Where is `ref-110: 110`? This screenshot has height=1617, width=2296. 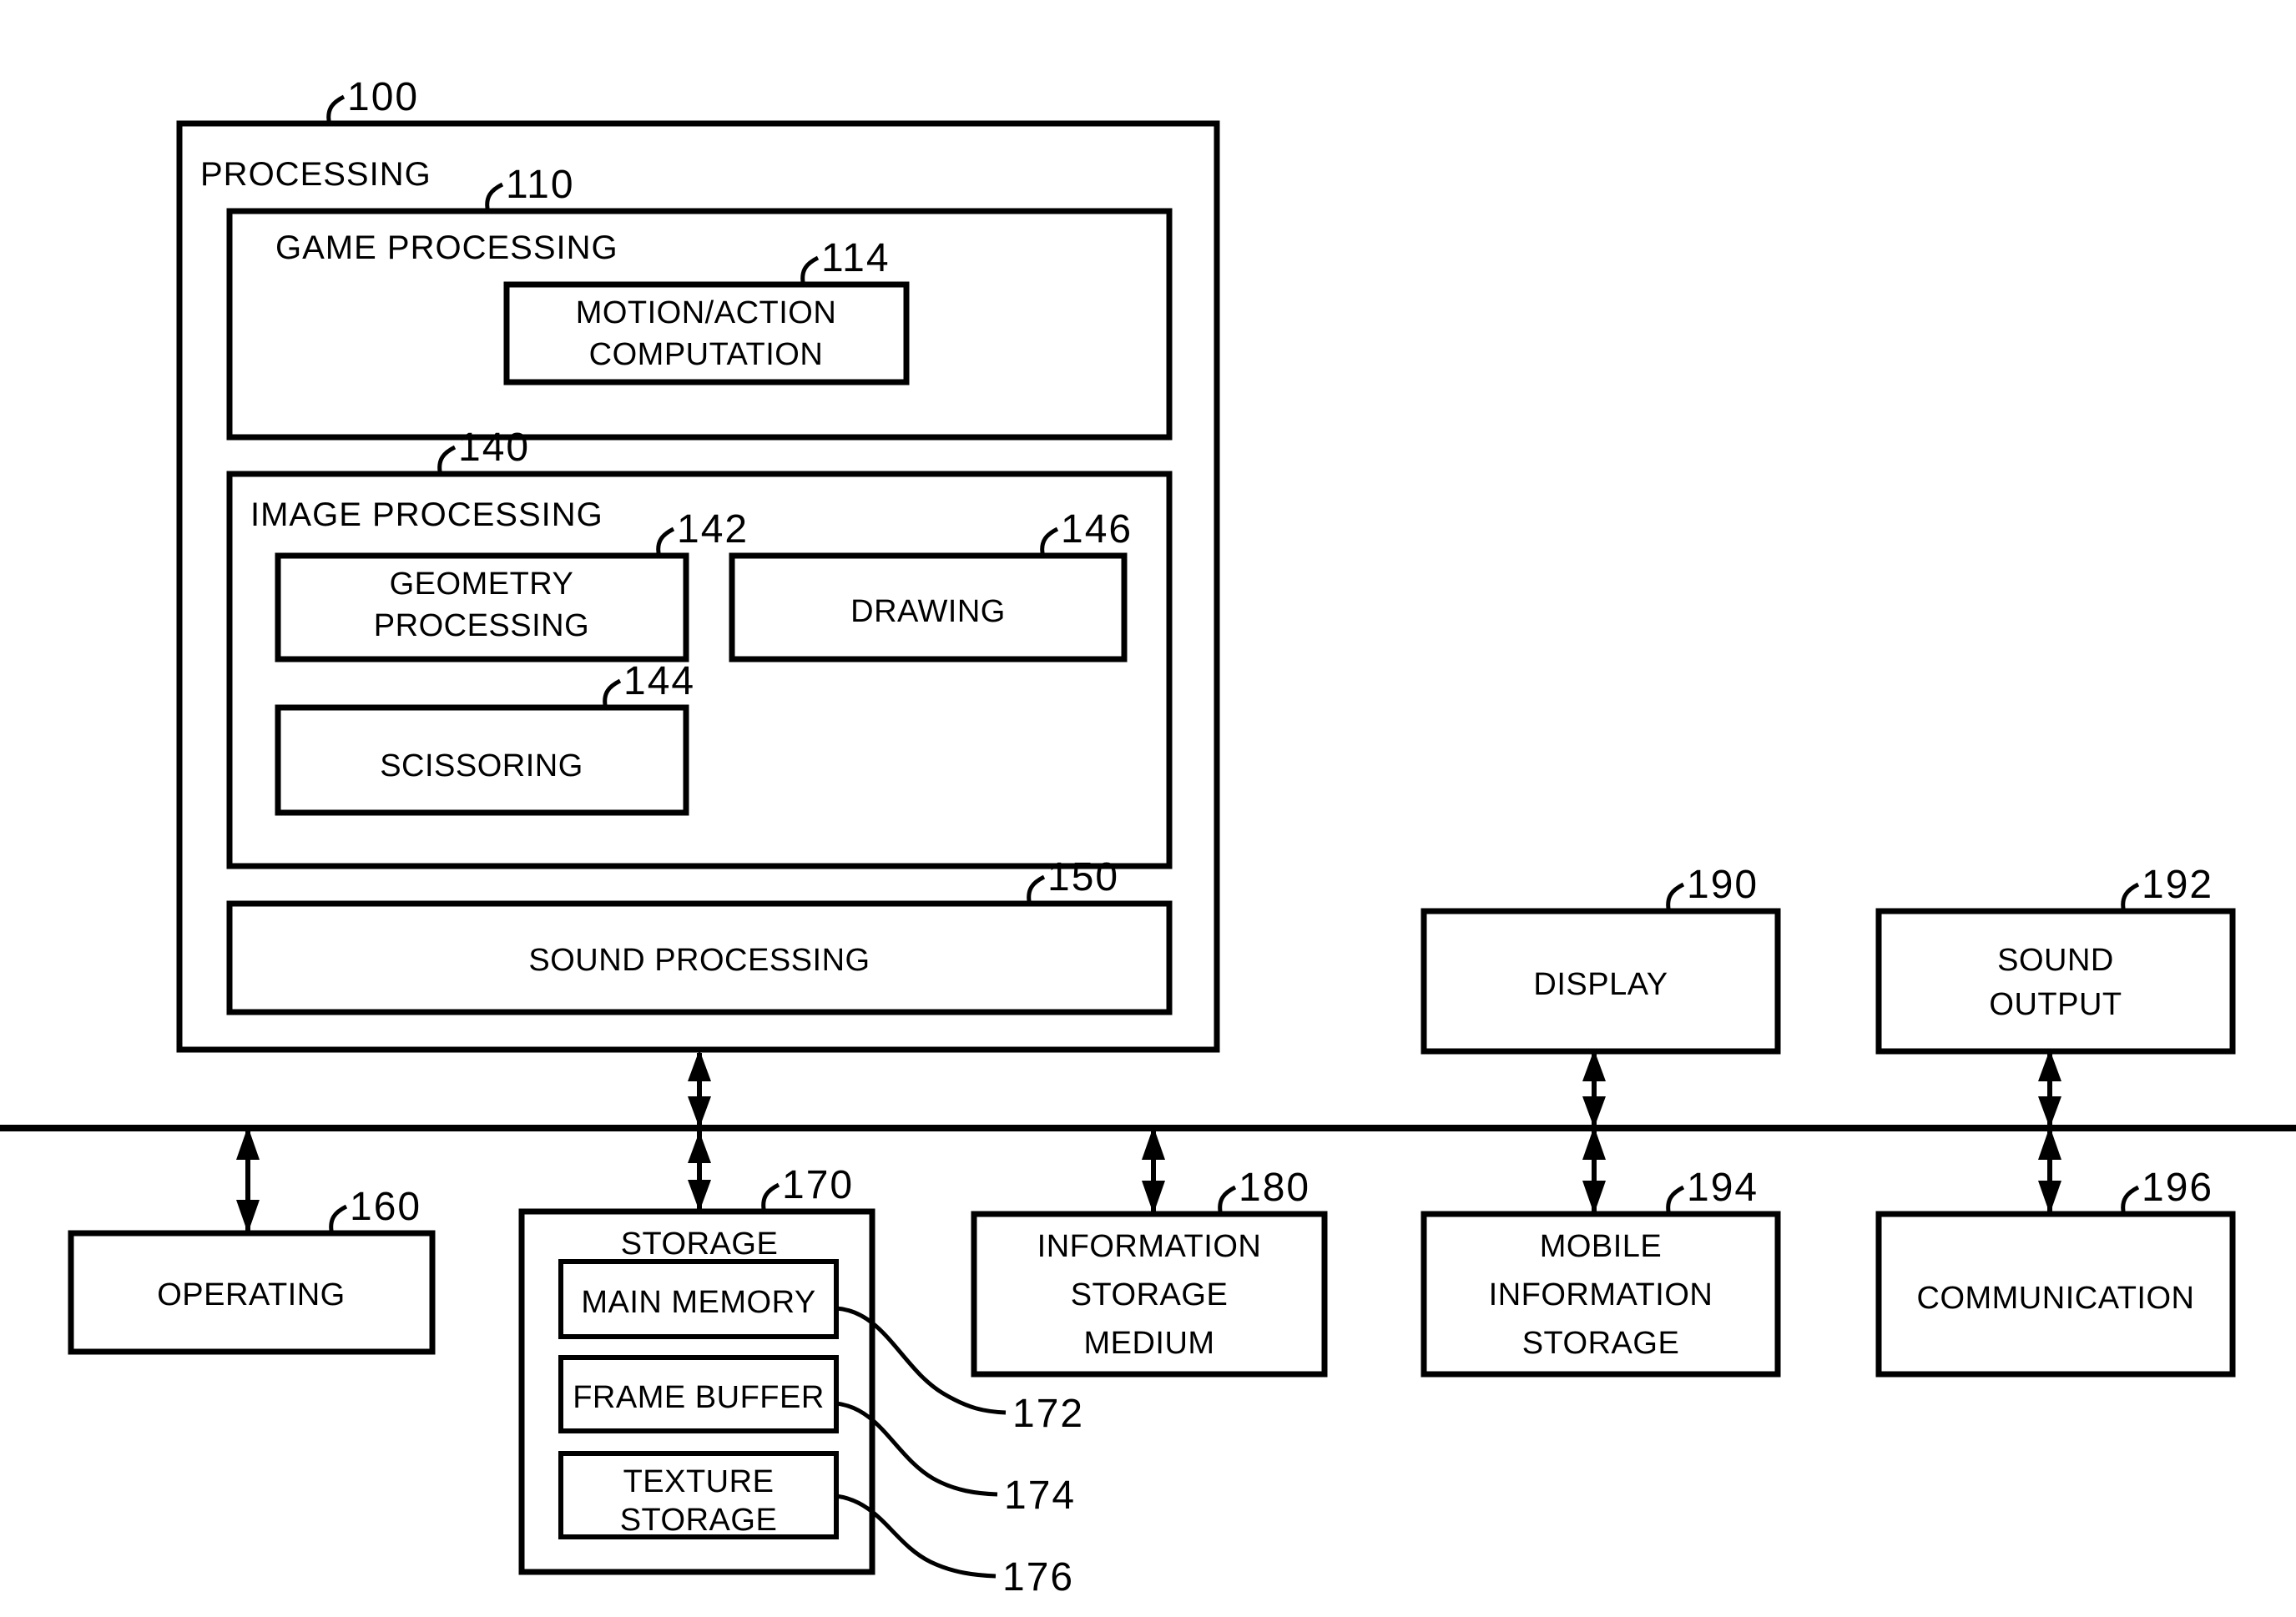
ref-110: 110 is located at coordinates (541, 185).